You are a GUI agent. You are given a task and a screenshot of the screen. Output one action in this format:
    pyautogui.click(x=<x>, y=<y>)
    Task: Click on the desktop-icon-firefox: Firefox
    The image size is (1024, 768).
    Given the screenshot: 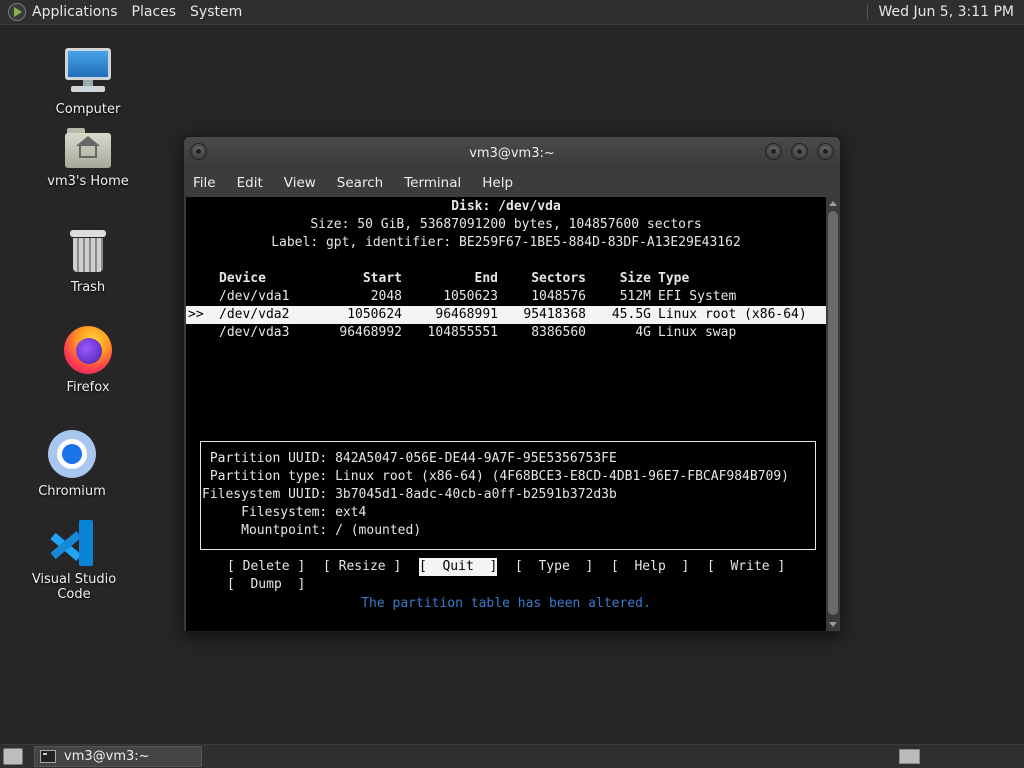 What is the action you would take?
    pyautogui.click(x=88, y=360)
    